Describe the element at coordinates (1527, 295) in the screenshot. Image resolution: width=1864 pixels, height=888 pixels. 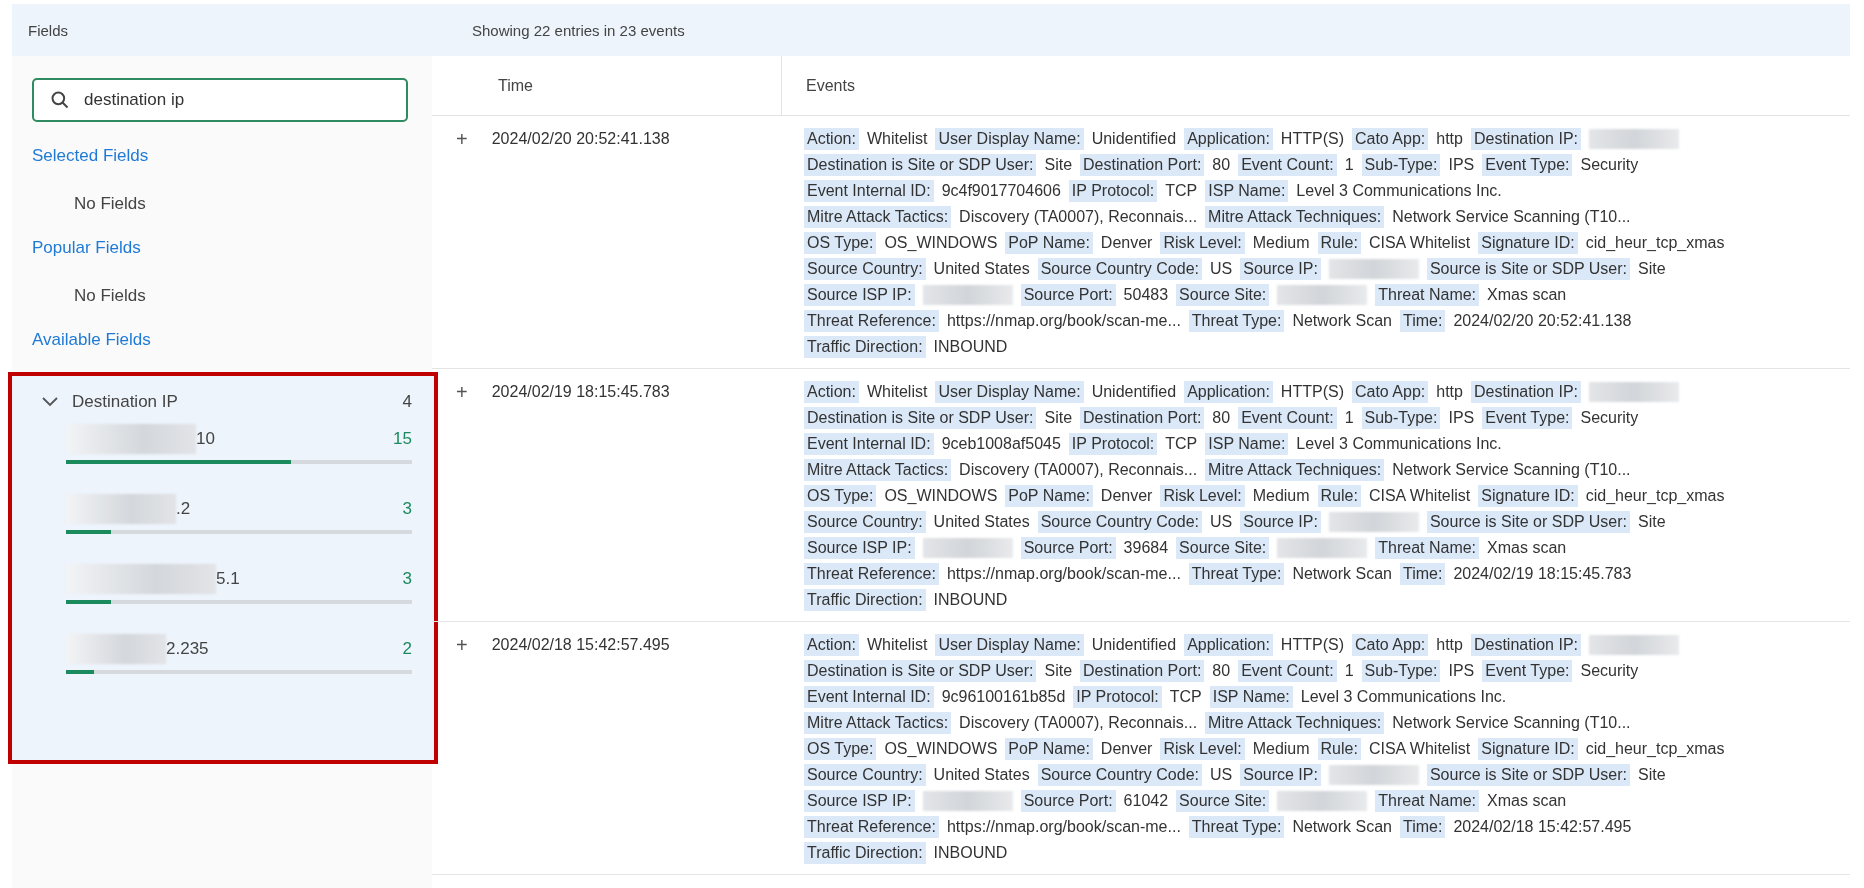
I see `field-value: Xmas scan` at that location.